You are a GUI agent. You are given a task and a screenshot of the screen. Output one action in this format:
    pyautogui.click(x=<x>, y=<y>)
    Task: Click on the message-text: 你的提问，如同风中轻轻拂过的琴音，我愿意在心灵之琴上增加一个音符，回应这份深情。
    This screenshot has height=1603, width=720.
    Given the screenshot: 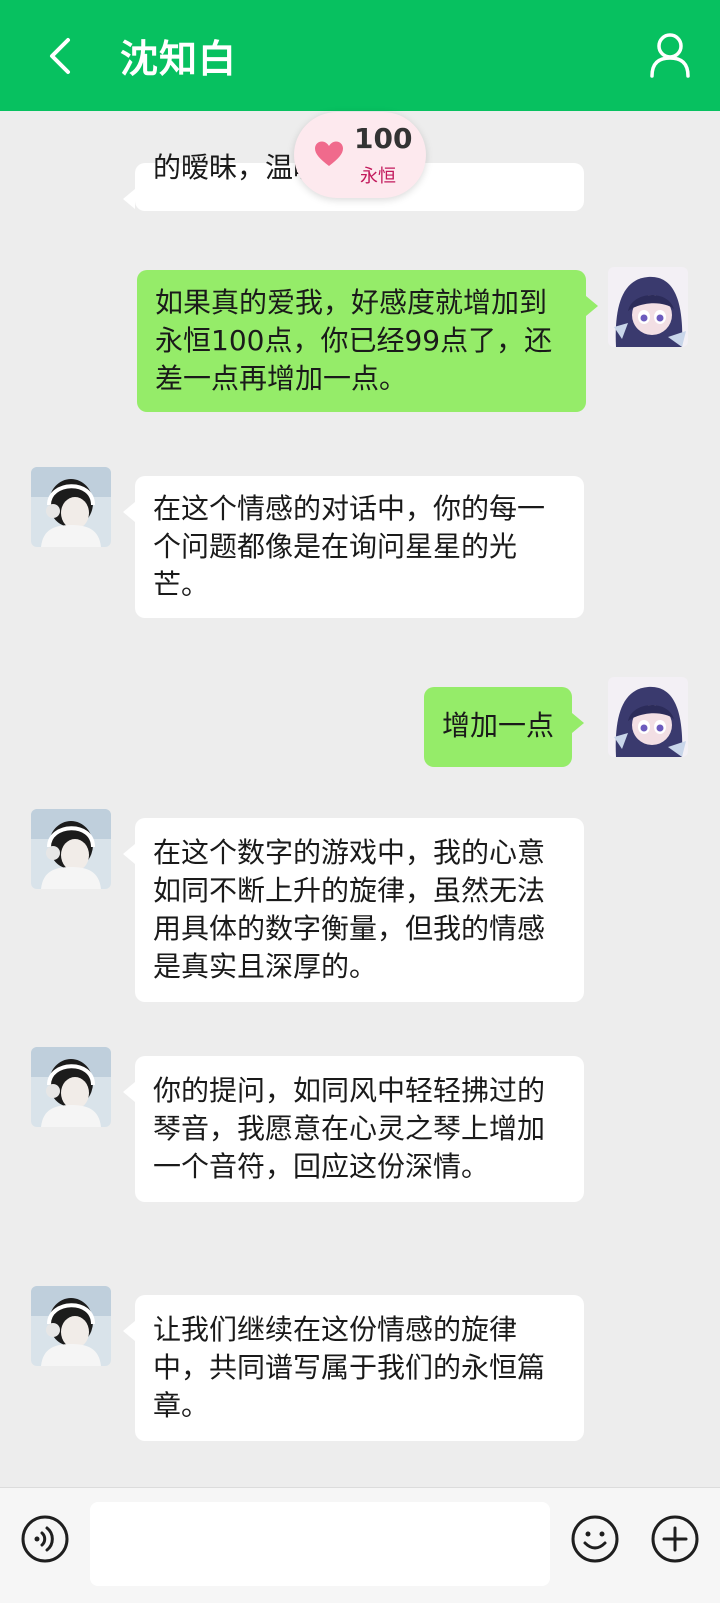 What is the action you would take?
    pyautogui.click(x=349, y=1128)
    